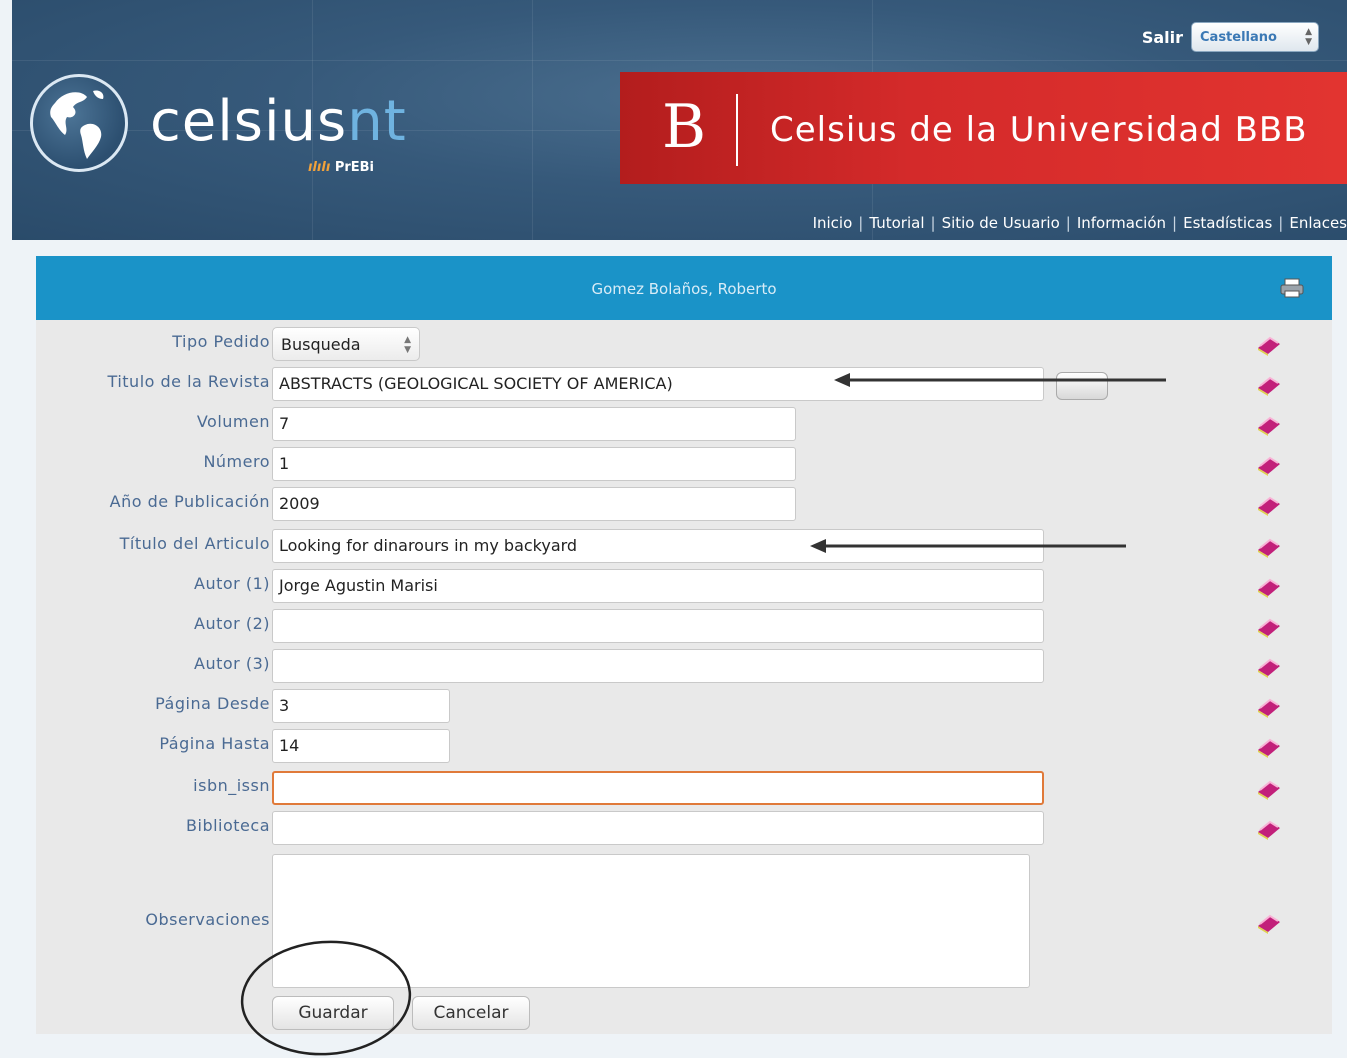  What do you see at coordinates (361, 746) in the screenshot?
I see `pagina-hasta-input: 14` at bounding box center [361, 746].